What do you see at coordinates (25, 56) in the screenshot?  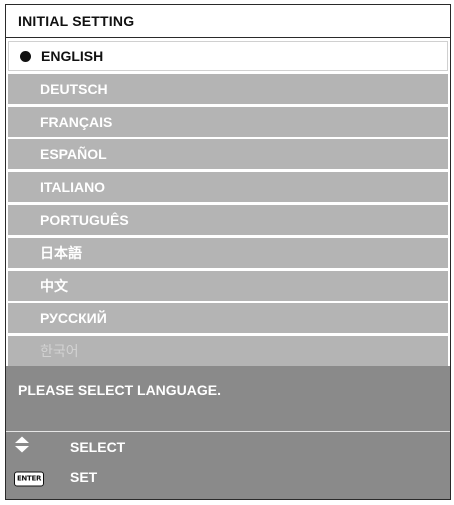 I see `selected-dot-icon` at bounding box center [25, 56].